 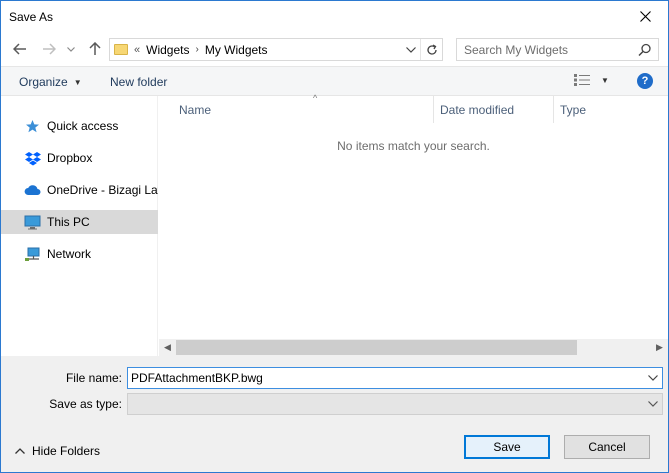 I want to click on star-icon, so click(x=32, y=126).